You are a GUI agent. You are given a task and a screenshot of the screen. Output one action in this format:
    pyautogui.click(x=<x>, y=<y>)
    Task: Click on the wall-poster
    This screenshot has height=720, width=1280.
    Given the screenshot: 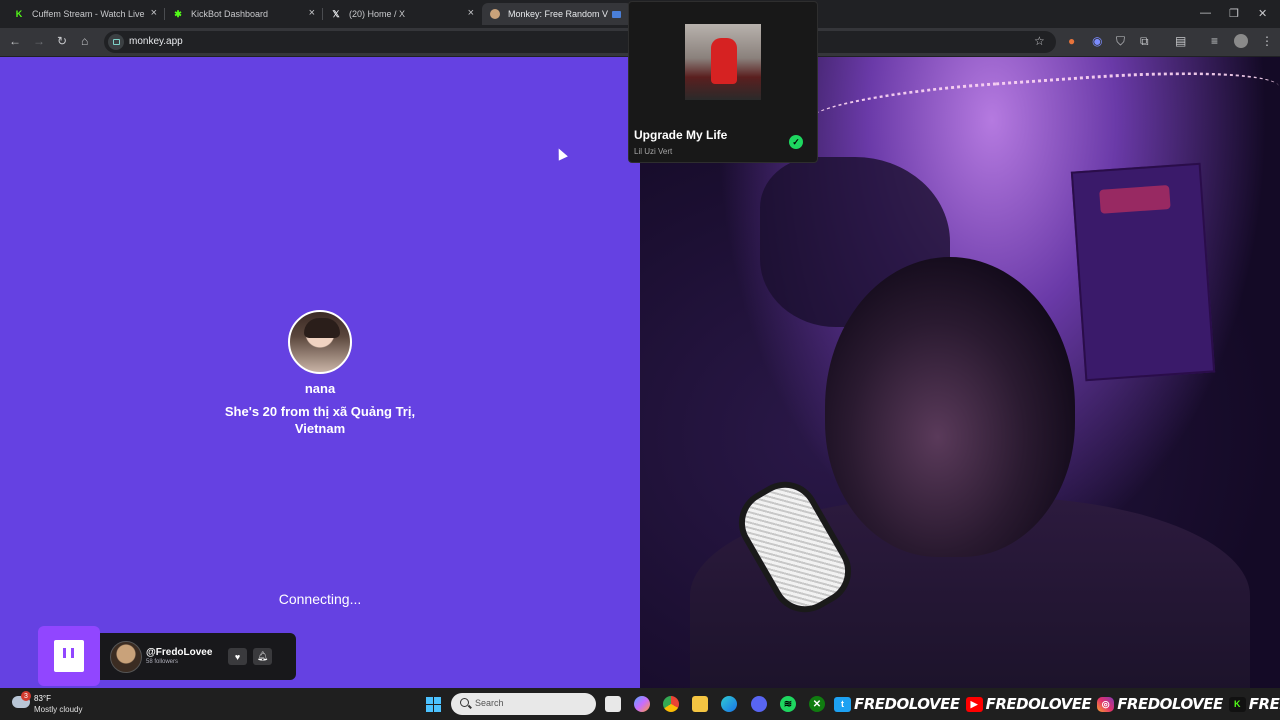 What is the action you would take?
    pyautogui.click(x=1143, y=272)
    